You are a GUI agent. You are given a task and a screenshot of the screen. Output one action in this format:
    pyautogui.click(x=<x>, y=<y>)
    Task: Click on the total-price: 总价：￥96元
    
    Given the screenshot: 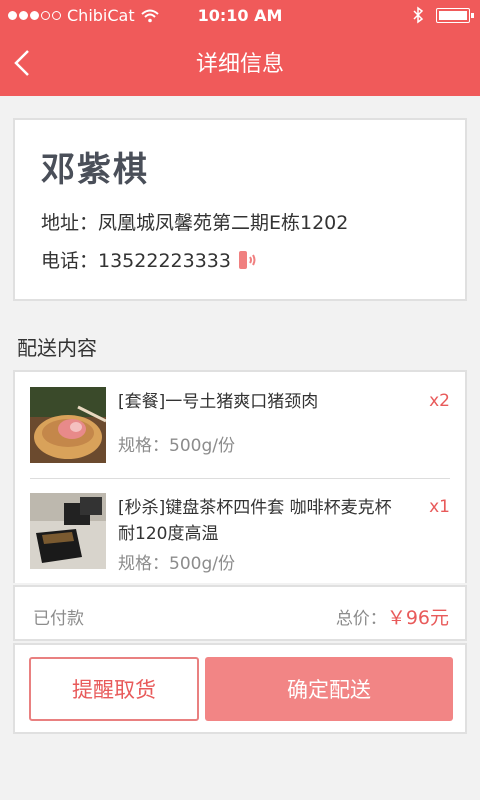 What is the action you would take?
    pyautogui.click(x=392, y=616)
    